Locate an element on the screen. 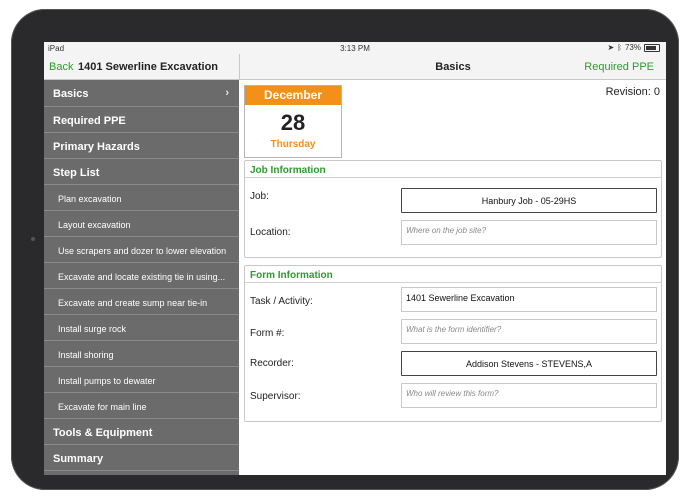  sidebar-step-item: Install shoring is located at coordinates (141, 354).